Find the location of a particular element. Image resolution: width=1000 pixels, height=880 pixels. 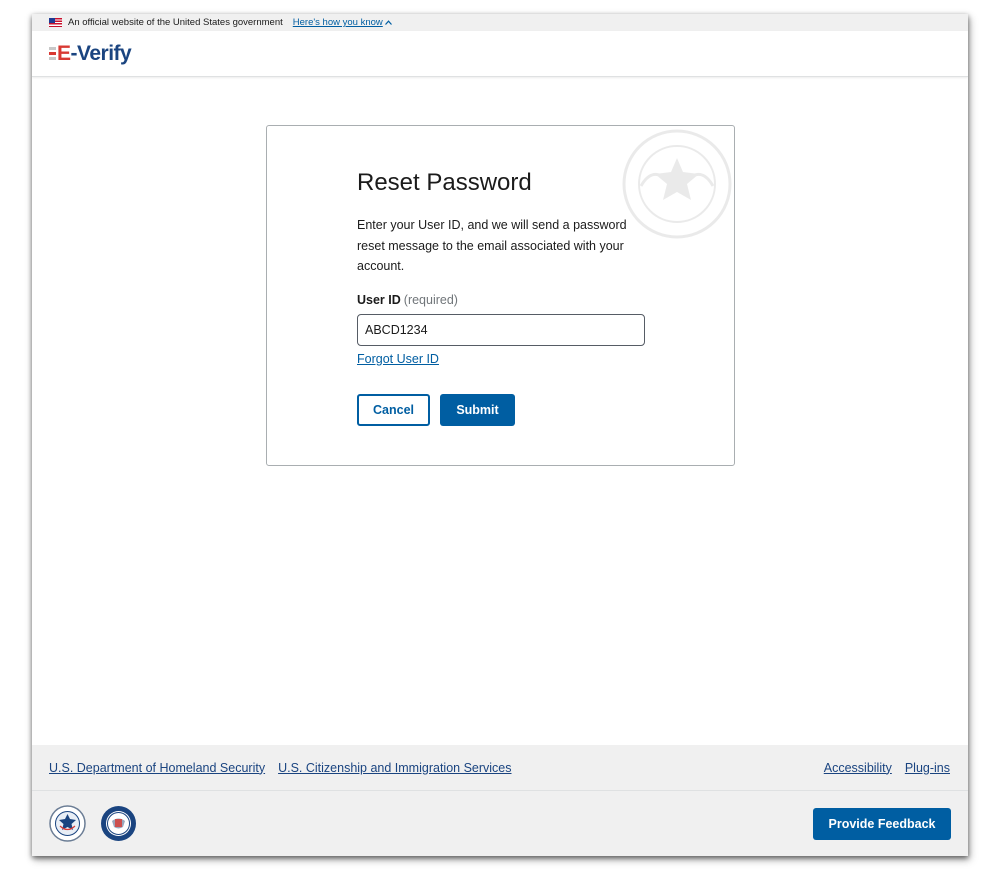

accessibility-link: Accessibility is located at coordinates (858, 768).